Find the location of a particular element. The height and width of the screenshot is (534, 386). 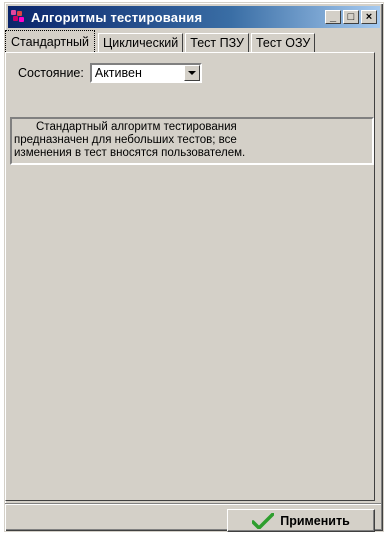

window-controls: _ □ × is located at coordinates (351, 17).